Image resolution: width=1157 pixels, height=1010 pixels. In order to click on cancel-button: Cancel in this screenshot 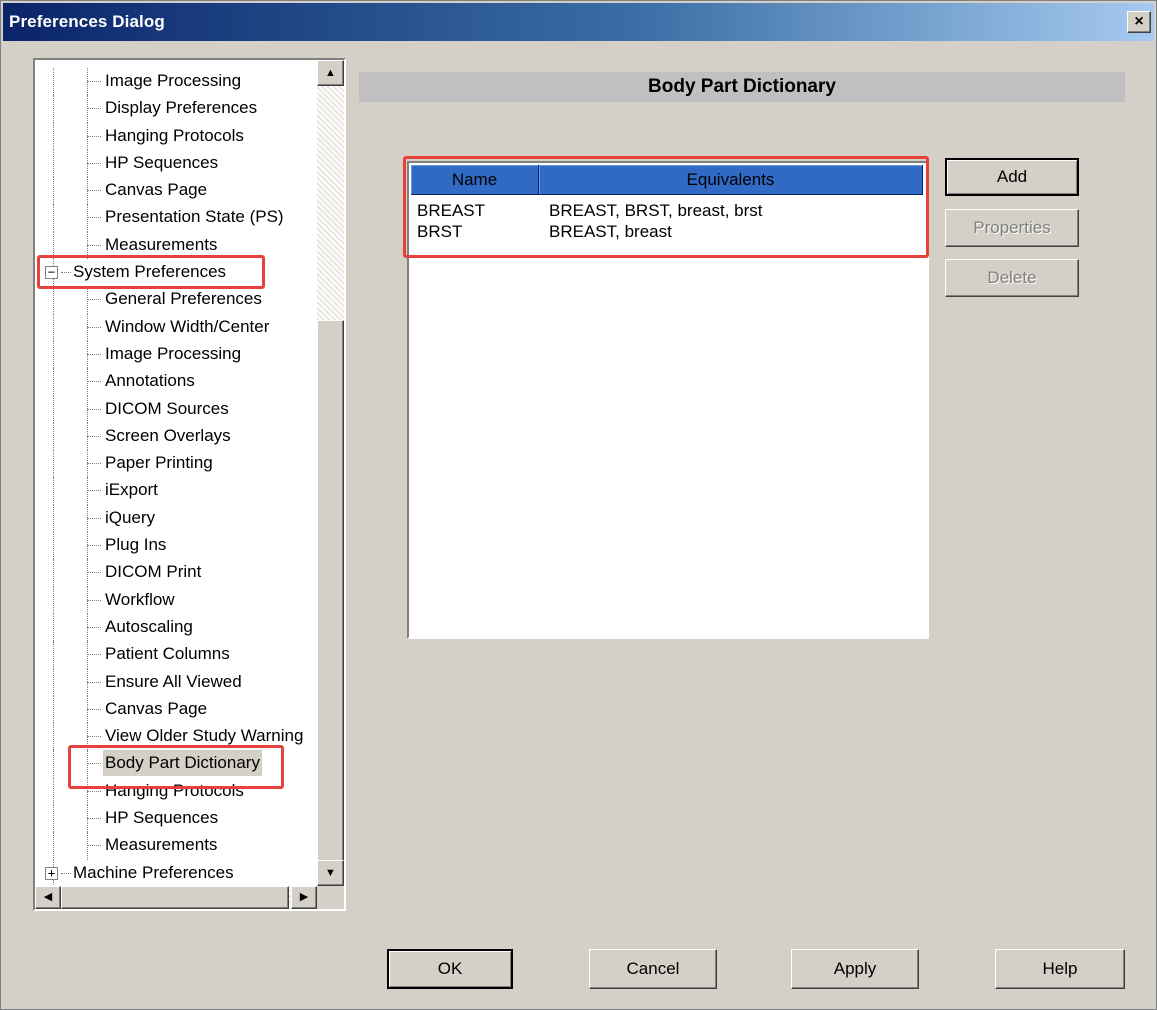, I will do `click(653, 969)`.